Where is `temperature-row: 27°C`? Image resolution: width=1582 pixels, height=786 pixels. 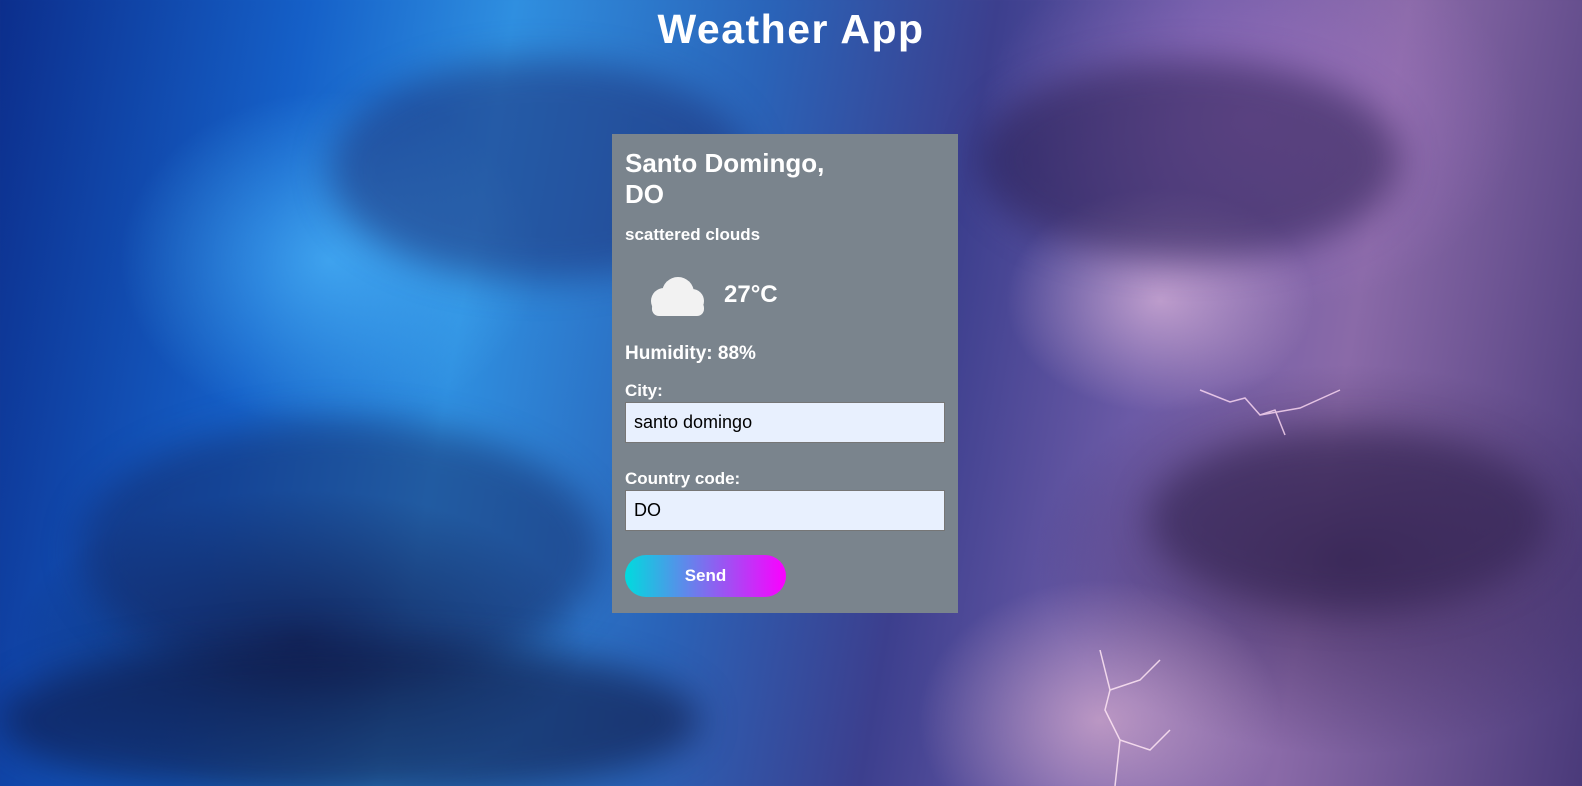
temperature-row: 27°C is located at coordinates (784, 295).